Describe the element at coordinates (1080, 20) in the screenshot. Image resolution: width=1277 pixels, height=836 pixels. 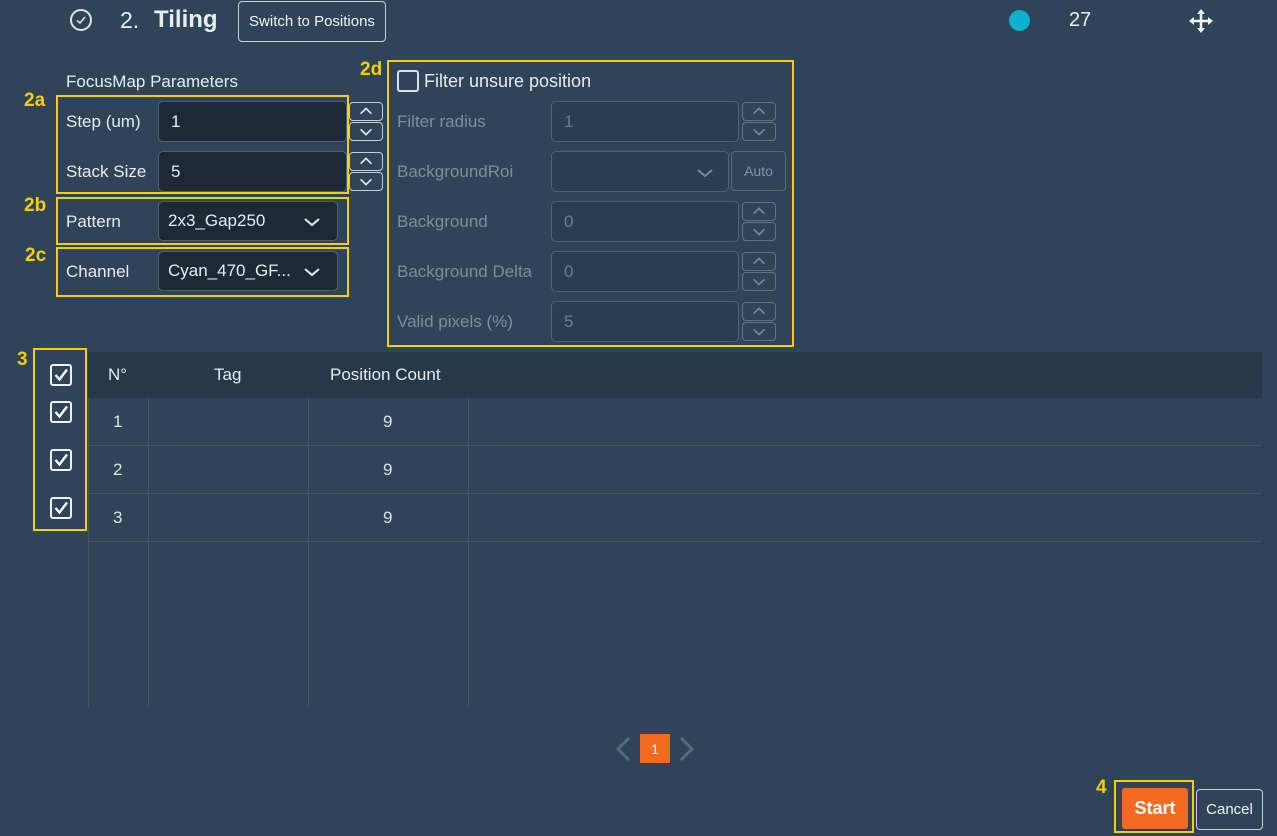
I see `position-total-count: 27` at that location.